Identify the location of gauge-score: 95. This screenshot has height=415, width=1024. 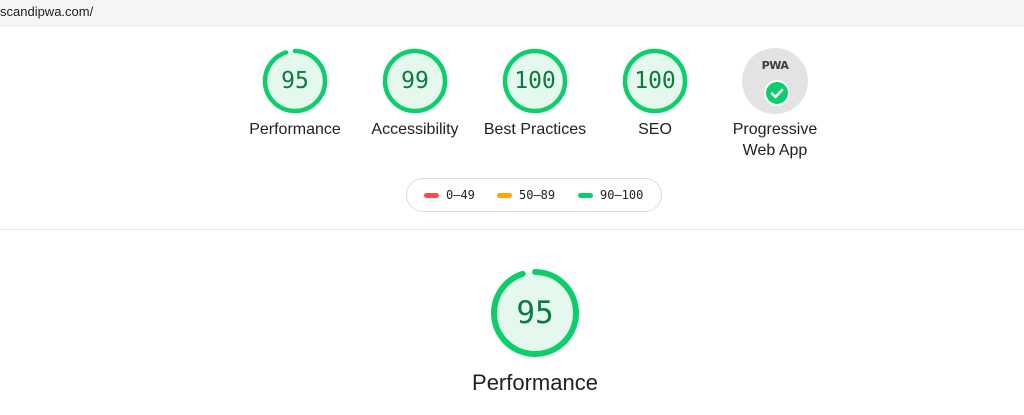
(295, 81).